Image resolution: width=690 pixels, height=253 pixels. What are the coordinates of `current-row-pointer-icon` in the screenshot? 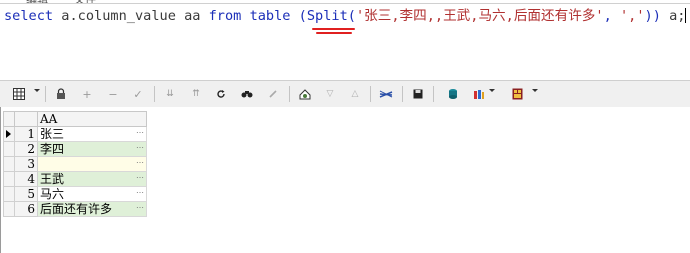 It's located at (8, 134).